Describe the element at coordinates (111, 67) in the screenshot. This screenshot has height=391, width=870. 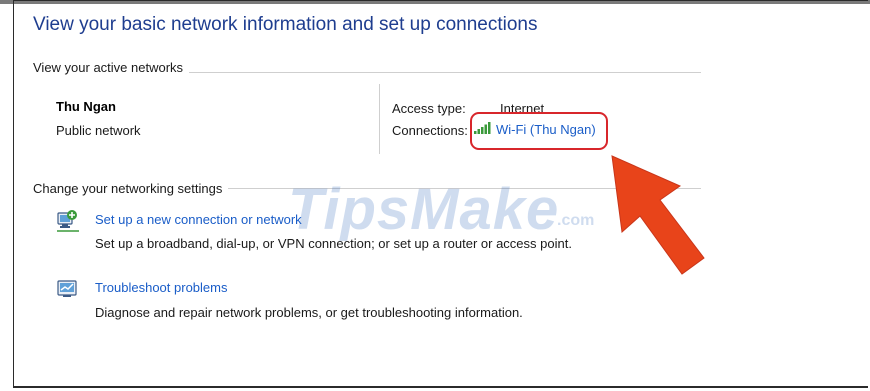
I see `active-networks-heading: View your active networks` at that location.